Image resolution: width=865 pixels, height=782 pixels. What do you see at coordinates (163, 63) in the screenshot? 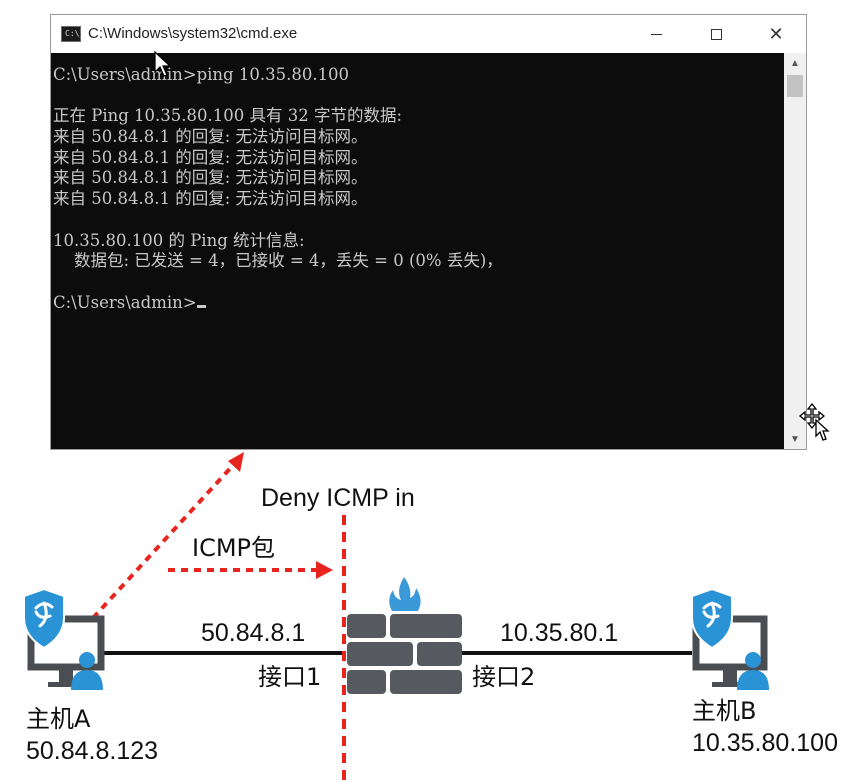
I see `mouse-pointer-icon` at bounding box center [163, 63].